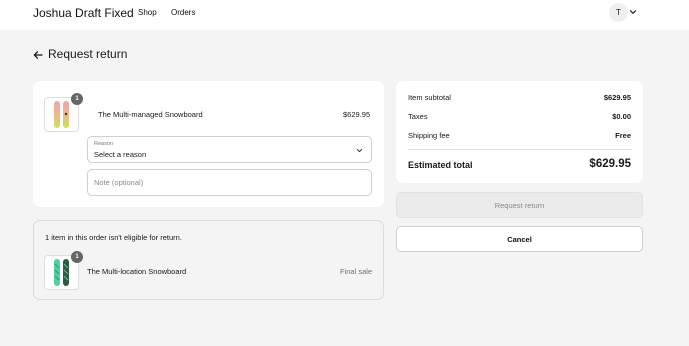  Describe the element at coordinates (623, 135) in the screenshot. I see `shipping-value: Free` at that location.